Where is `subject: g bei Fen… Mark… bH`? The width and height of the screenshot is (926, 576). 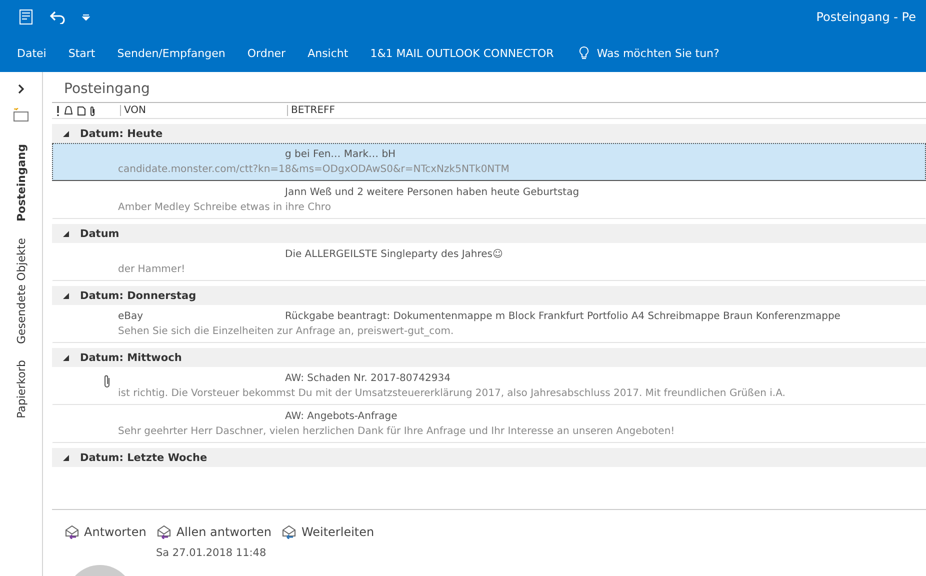
subject: g bei Fen… Mark… bH is located at coordinates (340, 154).